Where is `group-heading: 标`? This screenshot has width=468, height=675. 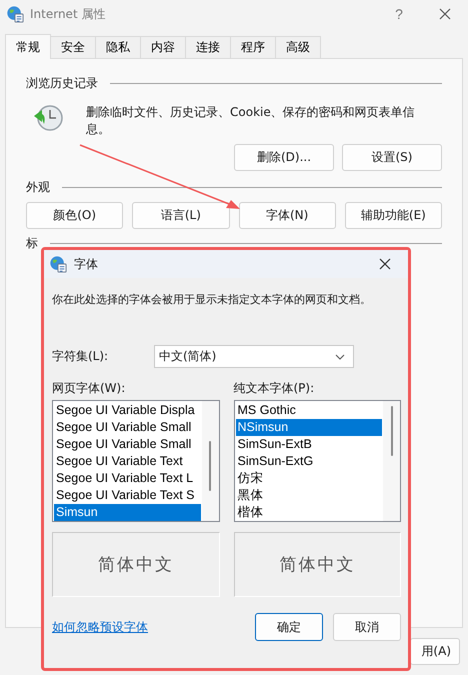
group-heading: 标 is located at coordinates (32, 243).